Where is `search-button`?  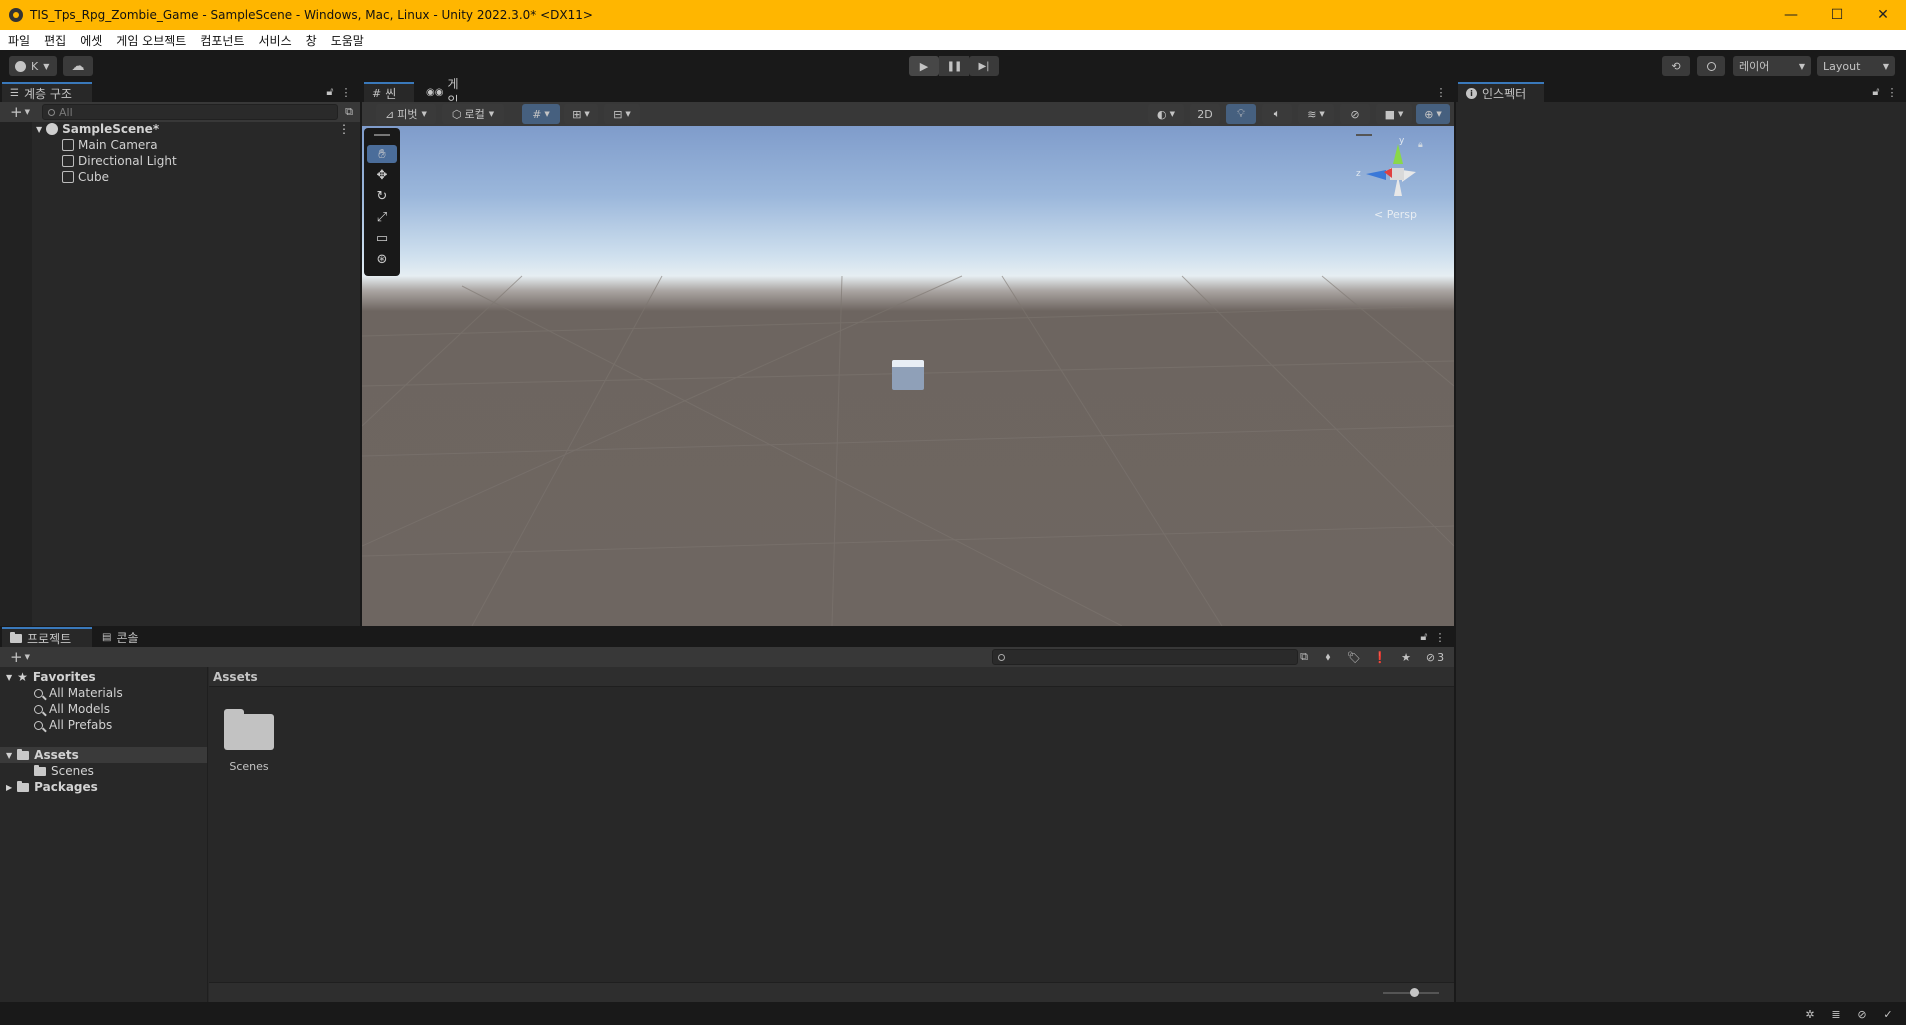 search-button is located at coordinates (1711, 66).